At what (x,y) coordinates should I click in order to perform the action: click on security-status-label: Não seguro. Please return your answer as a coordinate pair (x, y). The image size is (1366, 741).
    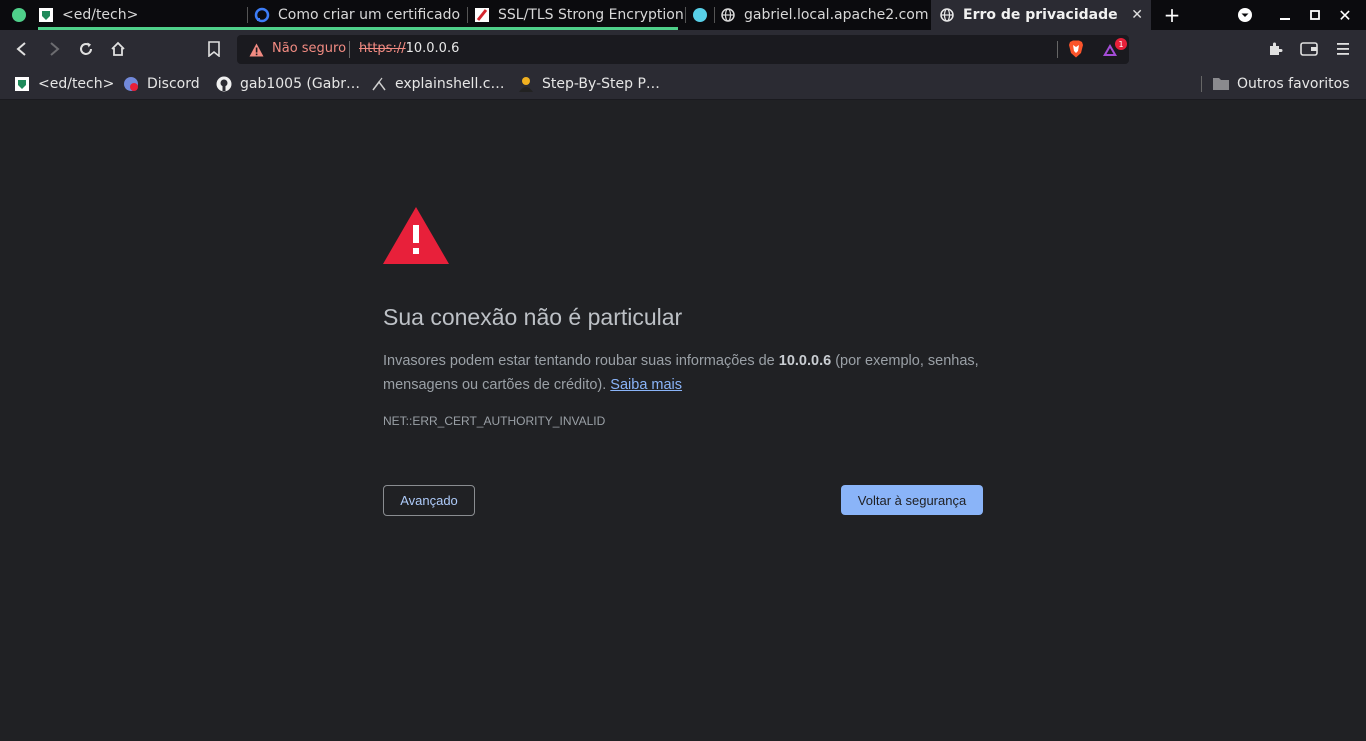
    Looking at the image, I should click on (309, 48).